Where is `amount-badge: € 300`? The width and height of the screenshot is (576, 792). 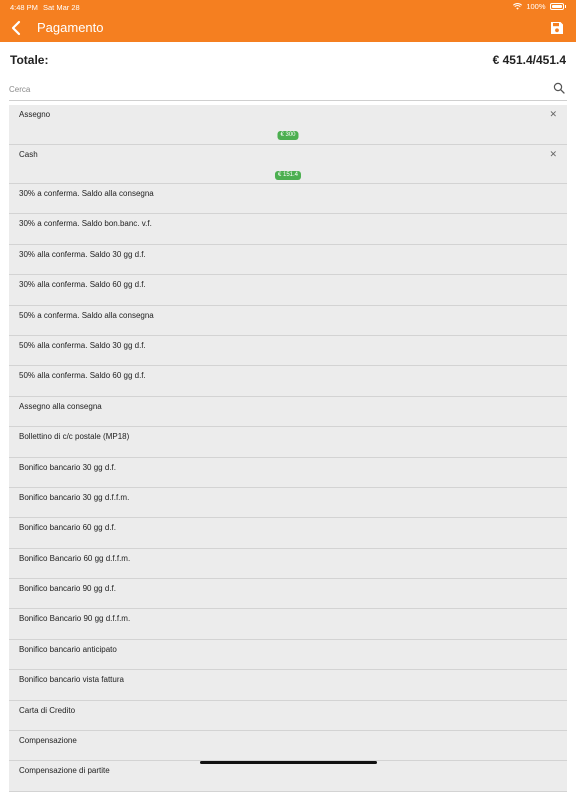
amount-badge: € 300 is located at coordinates (288, 135).